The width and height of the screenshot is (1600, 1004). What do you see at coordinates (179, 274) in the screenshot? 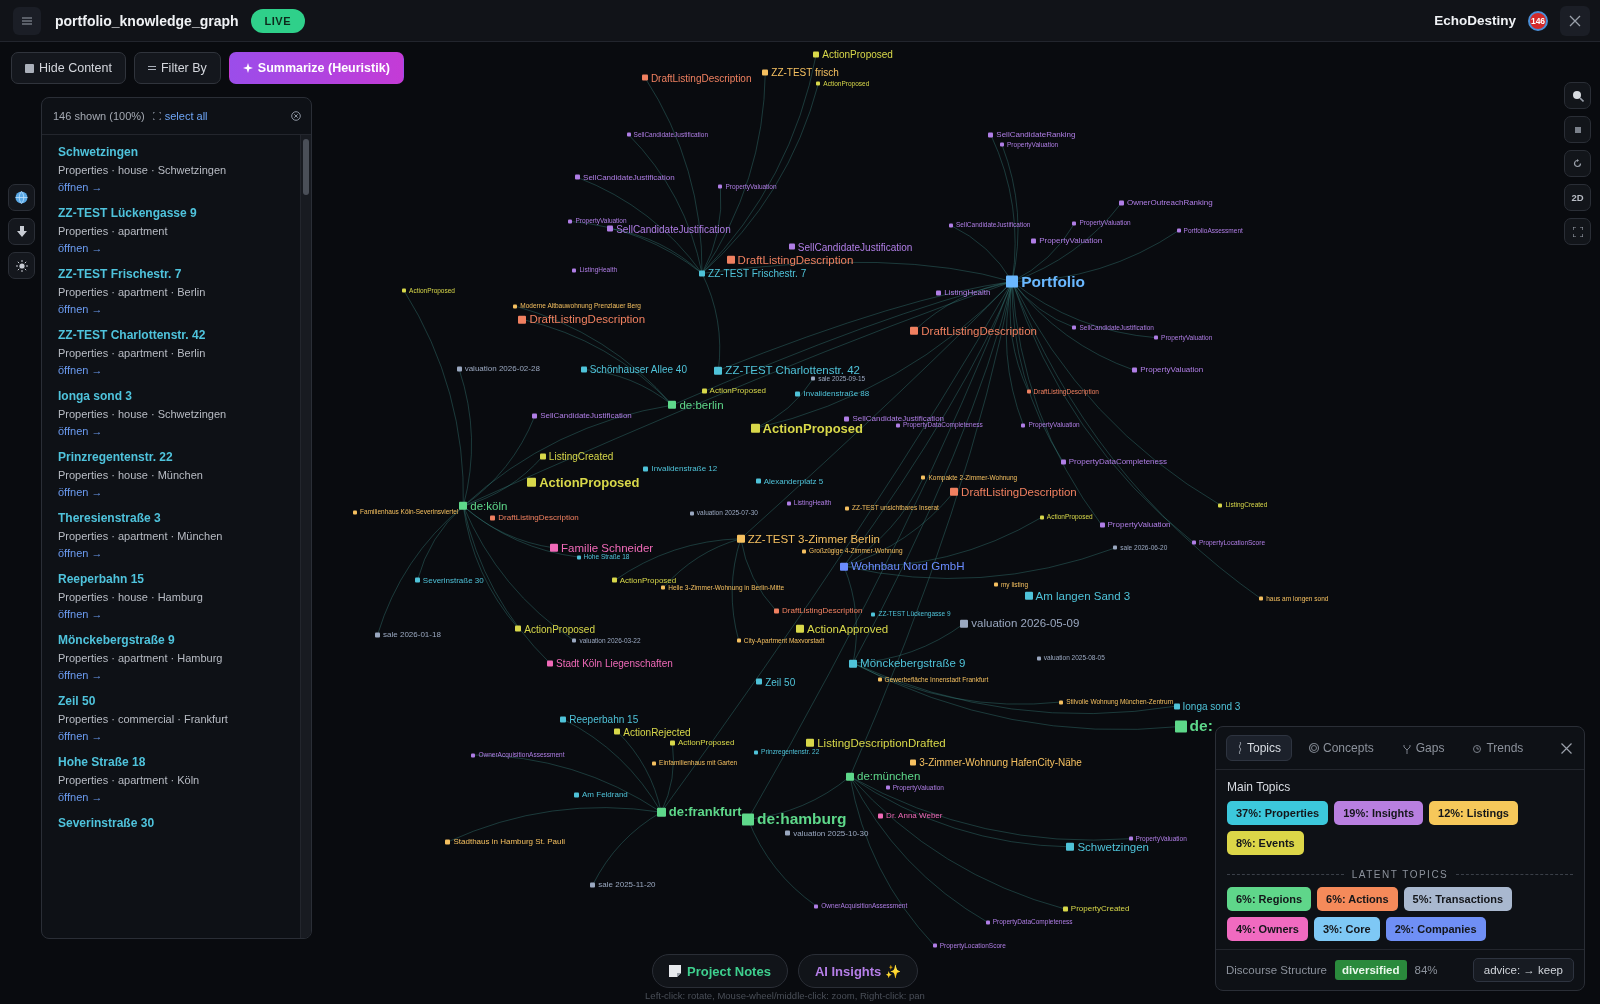
I see `item-title: ZZ-TEST Frischestr. 7` at bounding box center [179, 274].